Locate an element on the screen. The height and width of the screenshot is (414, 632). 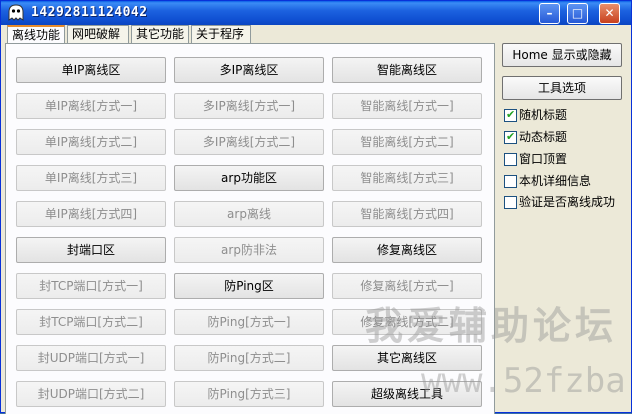
minimize-button: – is located at coordinates (549, 13).